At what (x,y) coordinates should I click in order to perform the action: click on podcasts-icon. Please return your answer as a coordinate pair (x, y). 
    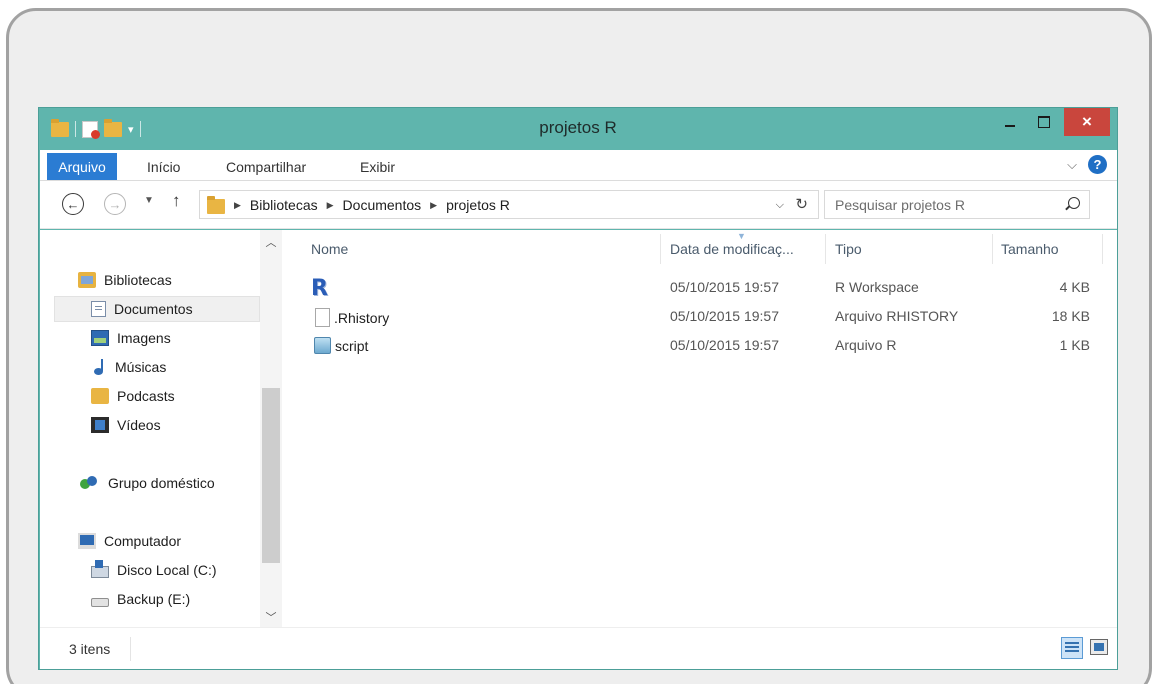
    Looking at the image, I should click on (100, 396).